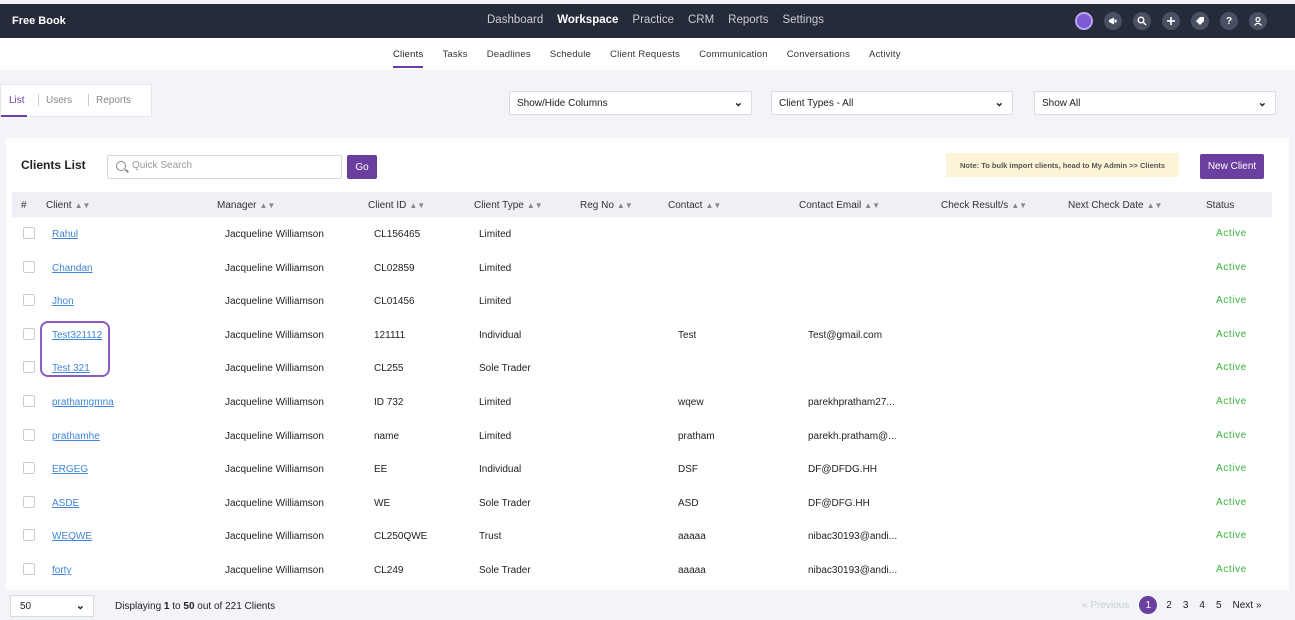 The width and height of the screenshot is (1295, 620). Describe the element at coordinates (72, 268) in the screenshot. I see `client-name-link: Chandan` at that location.